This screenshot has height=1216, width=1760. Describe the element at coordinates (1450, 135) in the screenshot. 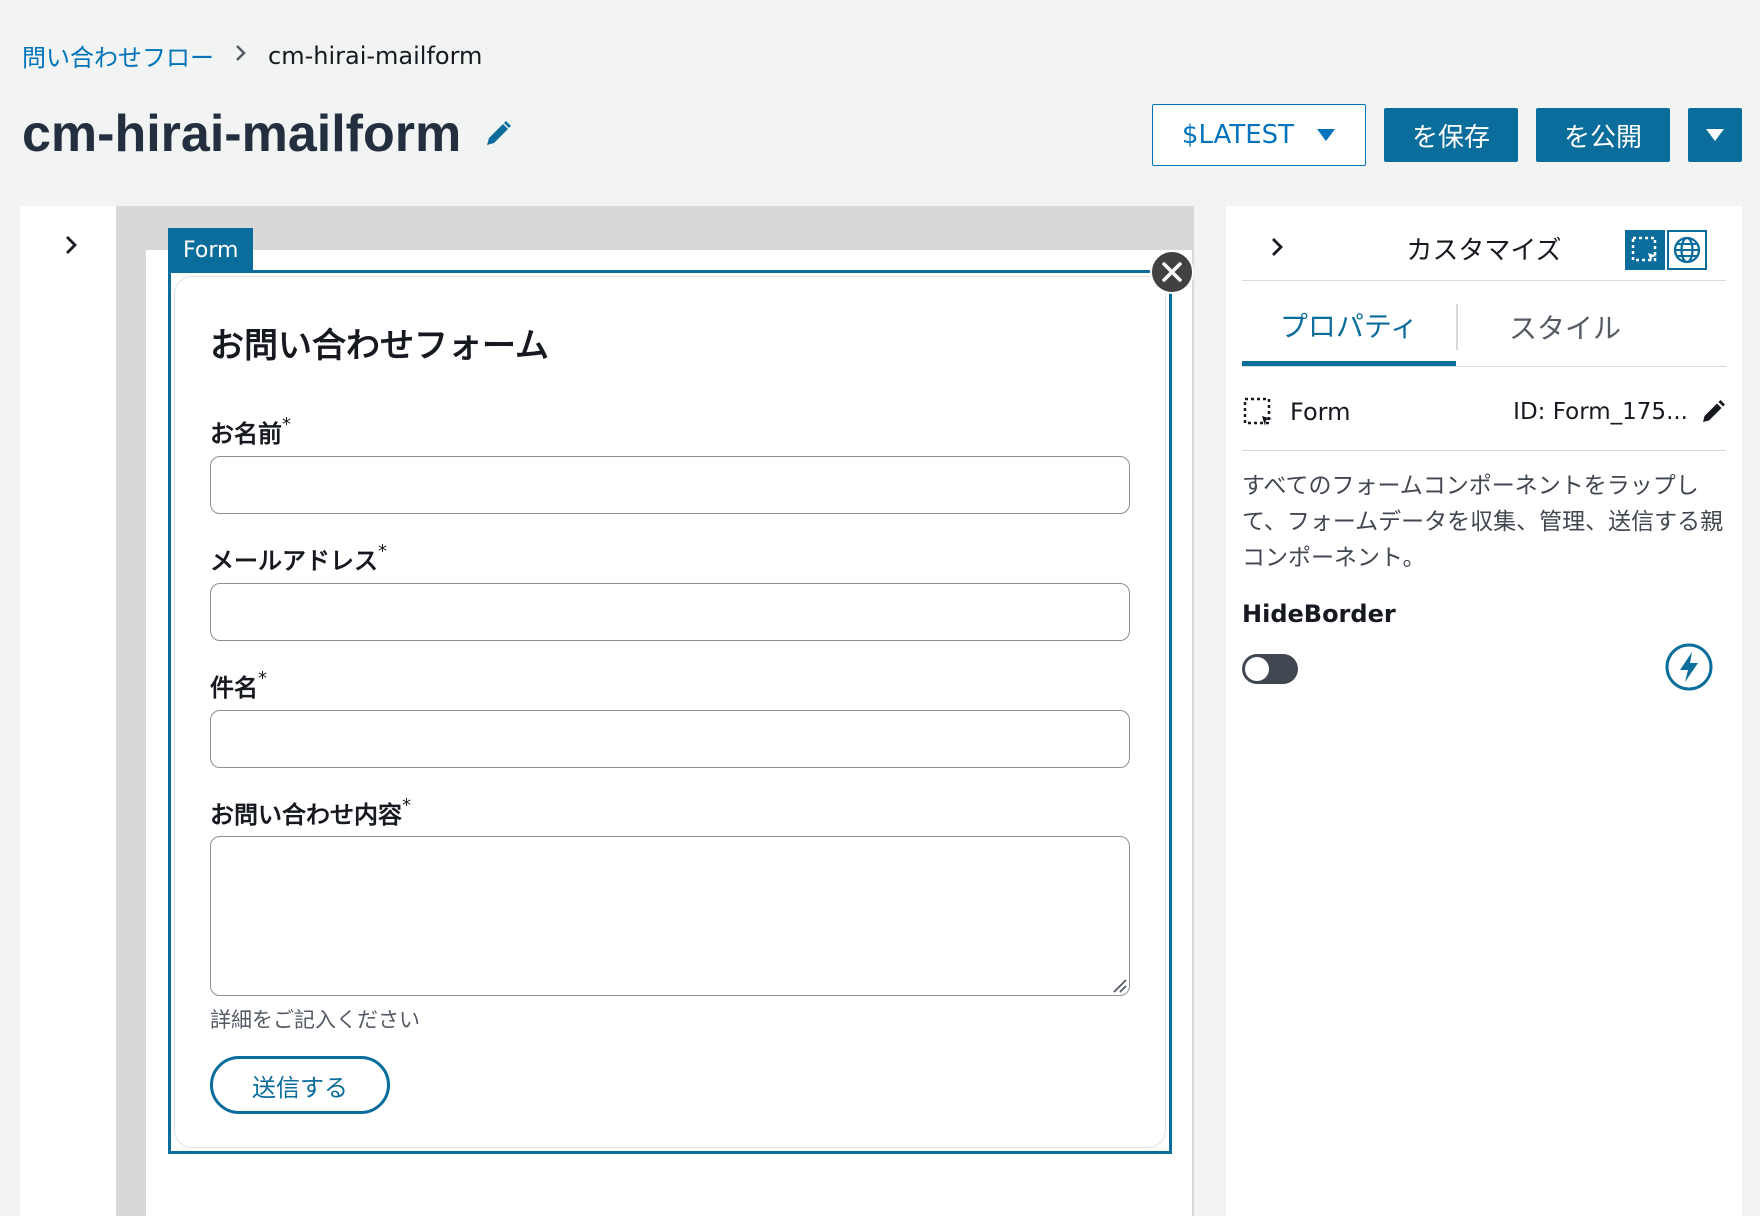

I see `save-button: を保存` at that location.